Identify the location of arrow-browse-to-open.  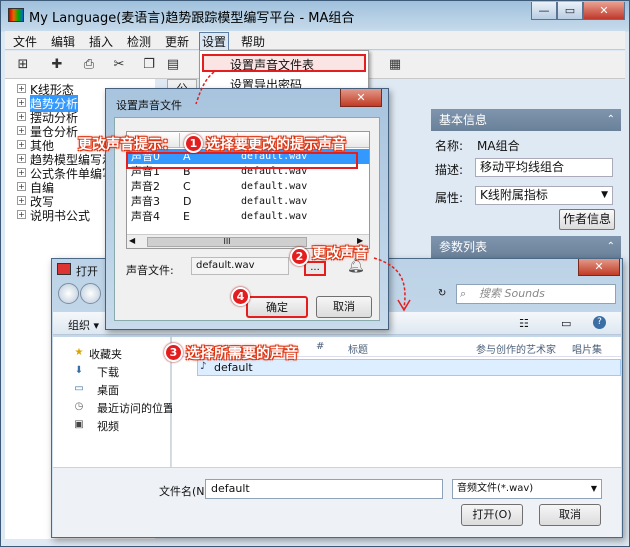
(389, 283).